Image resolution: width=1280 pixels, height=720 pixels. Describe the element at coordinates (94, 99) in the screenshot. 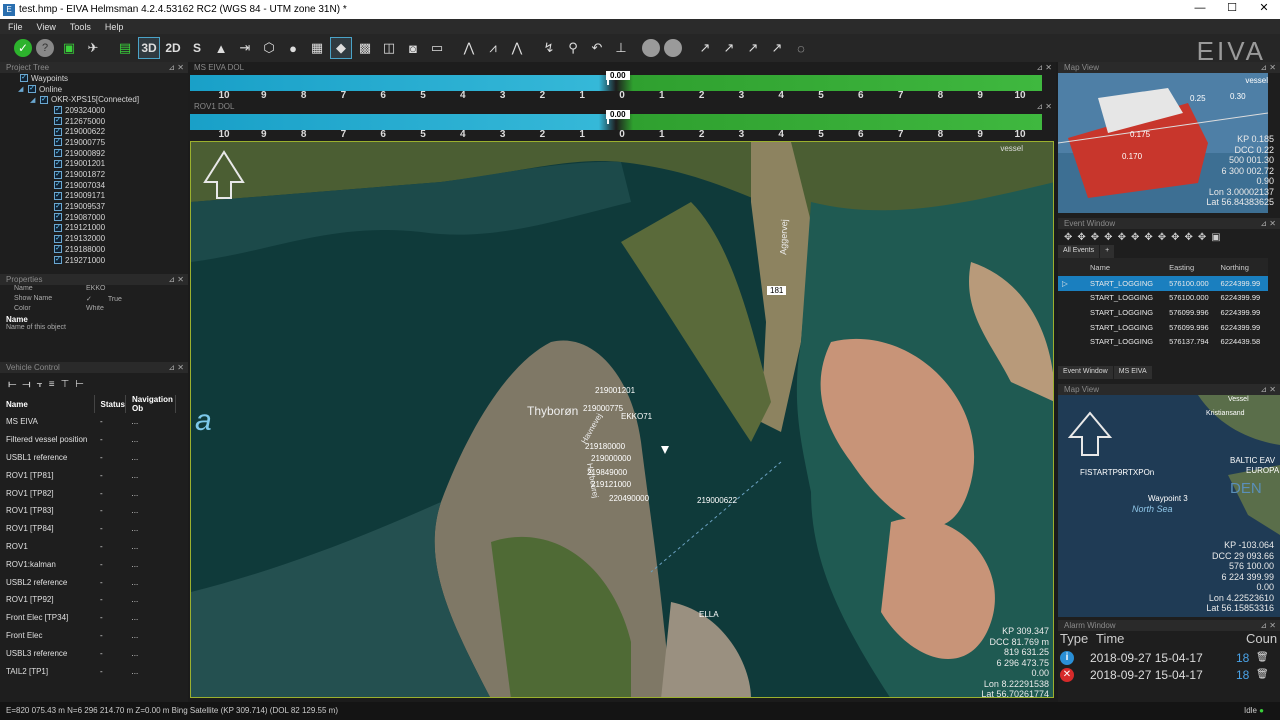

I see `tree-connection: ◢ ✓ OKR-XPS15[Connected]` at that location.